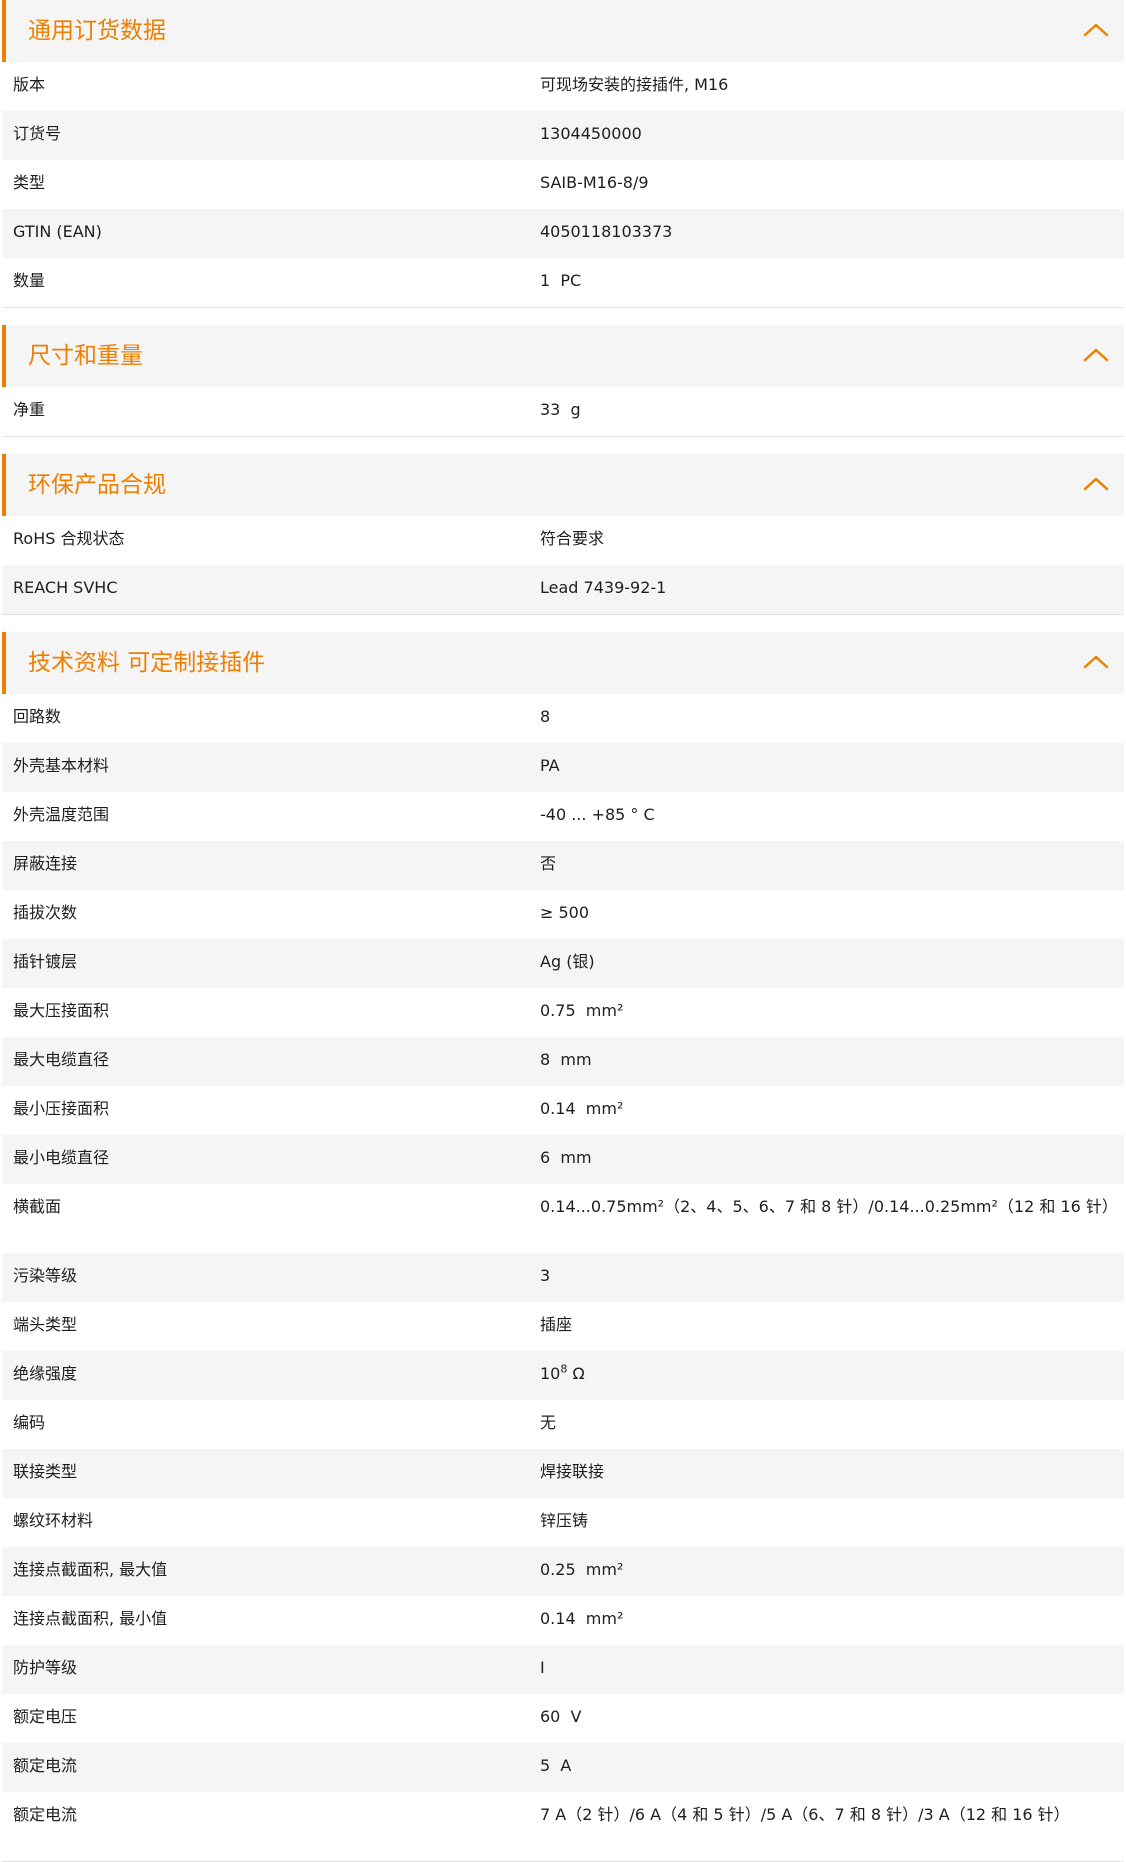  Describe the element at coordinates (550, 1373) in the screenshot. I see `spec-value-base: 10` at that location.